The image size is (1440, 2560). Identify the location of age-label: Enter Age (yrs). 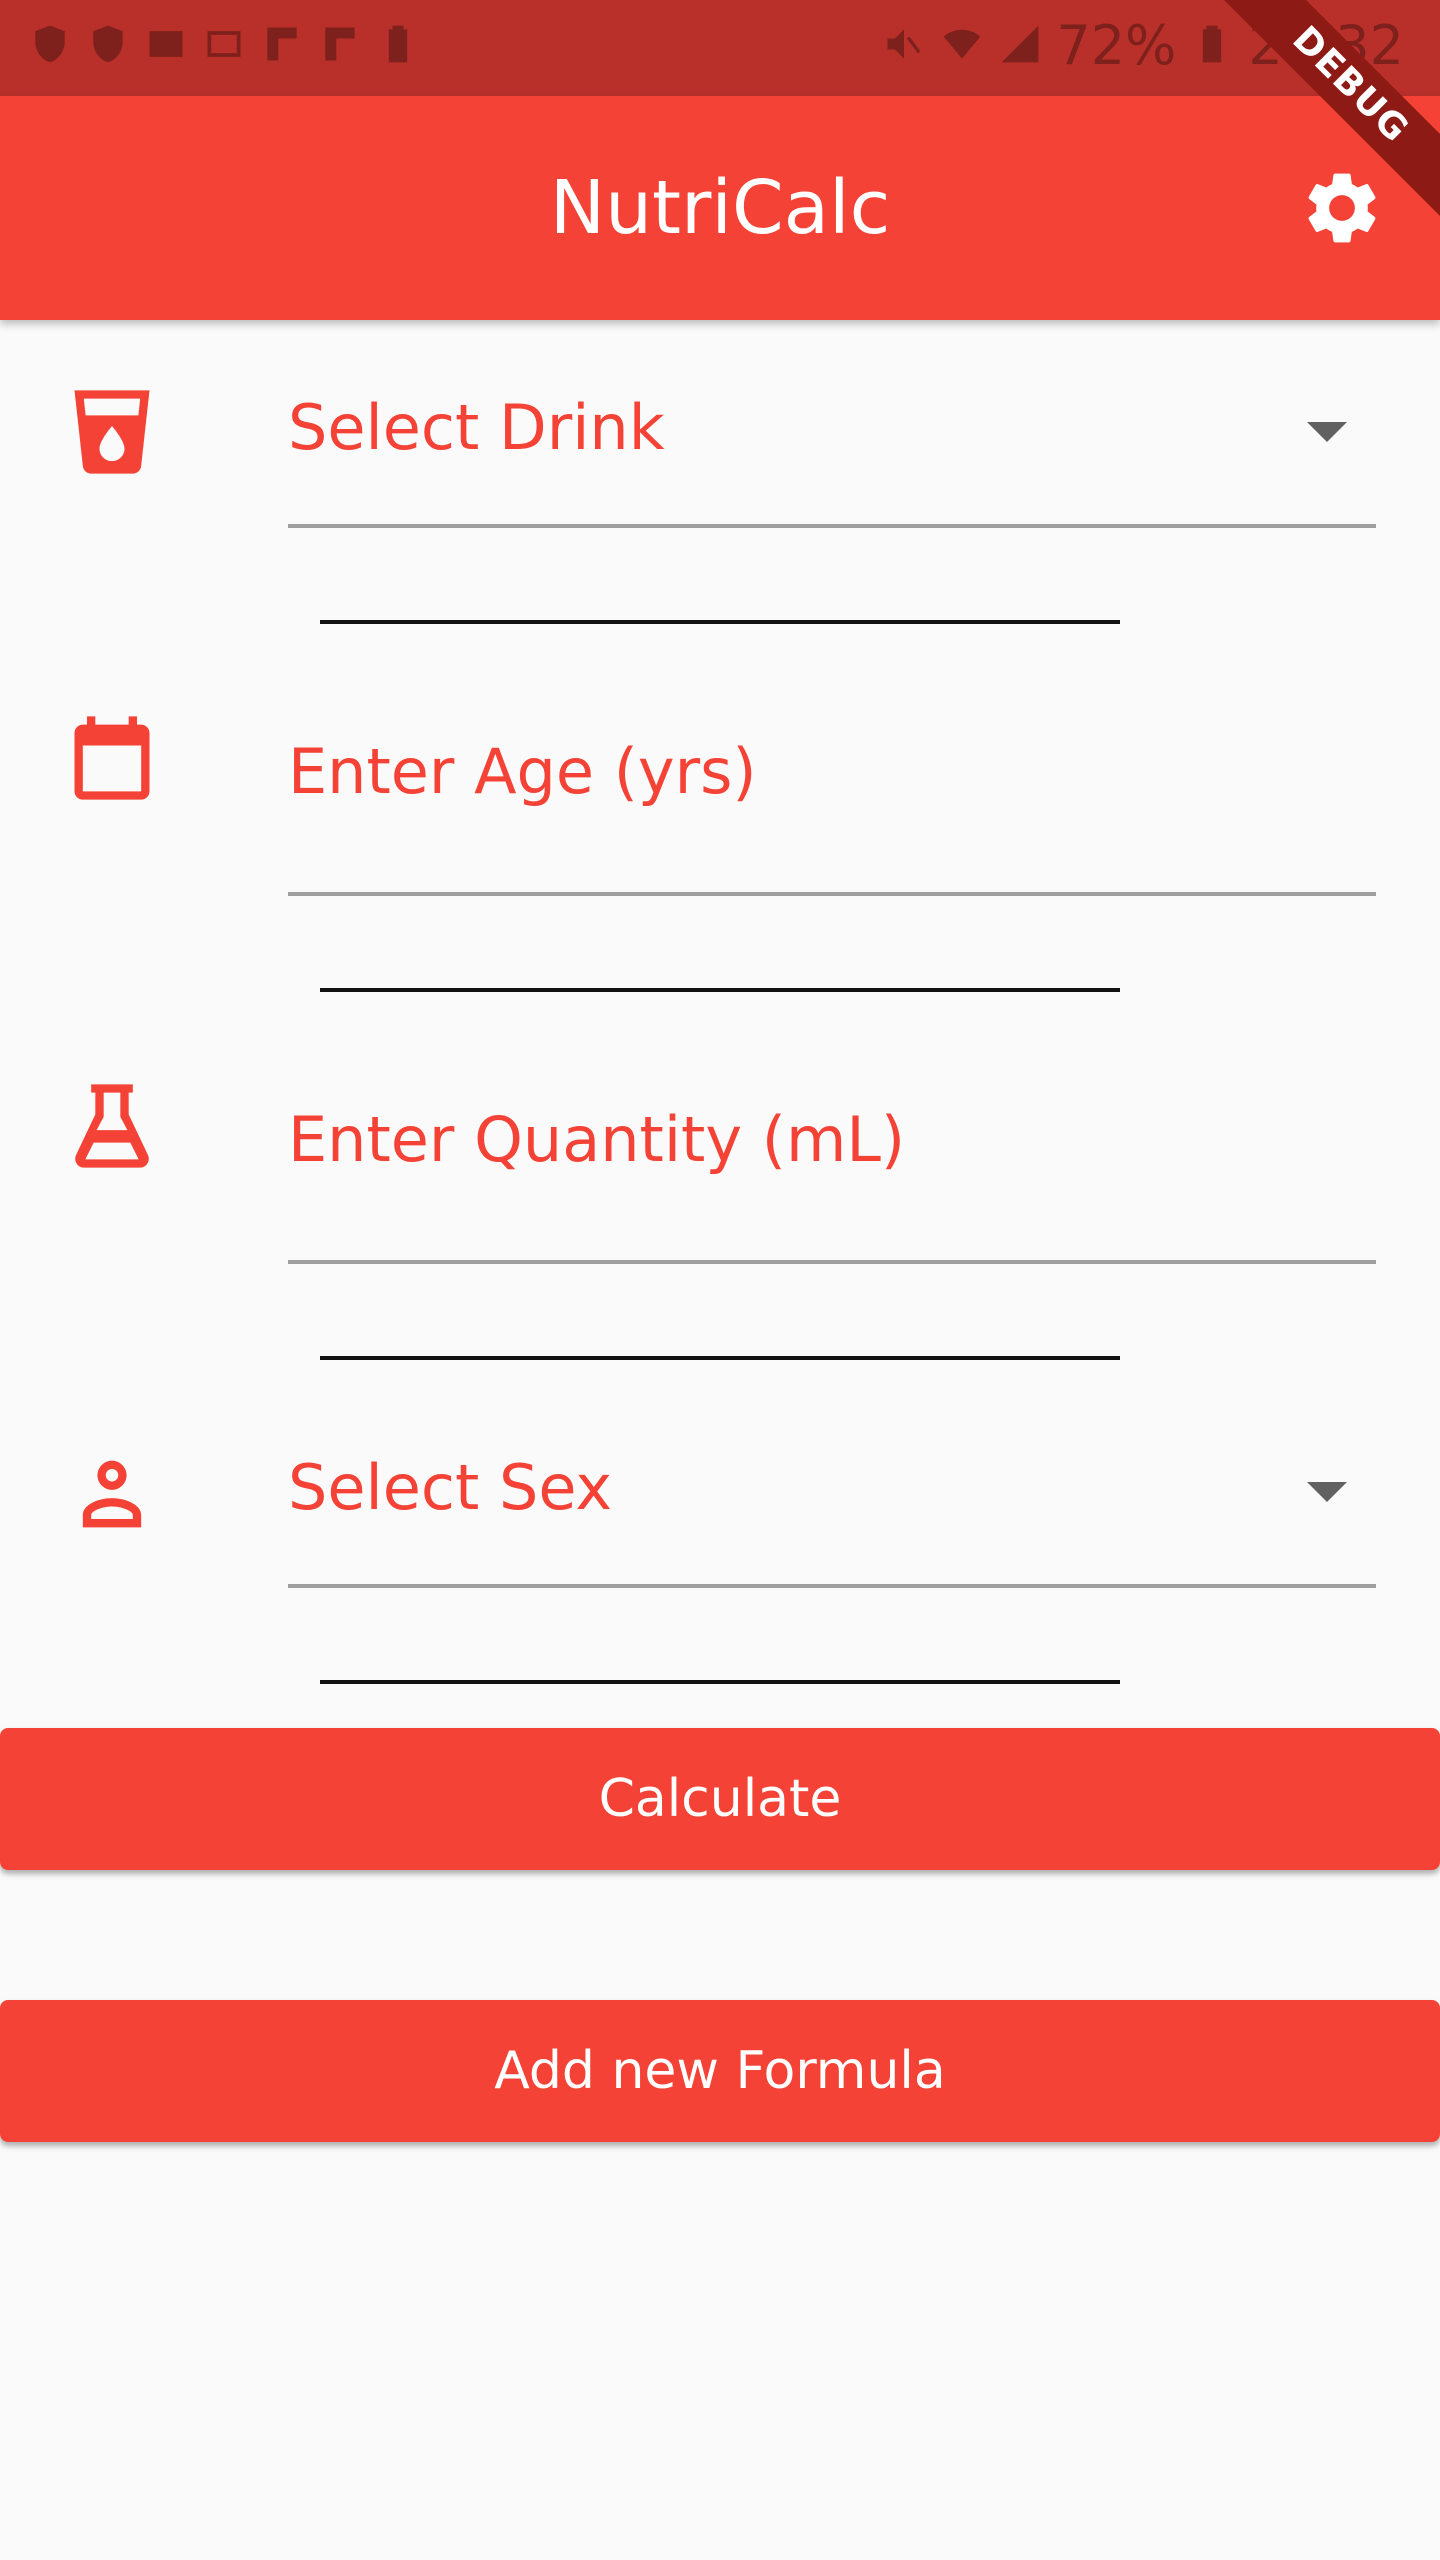
(522, 771).